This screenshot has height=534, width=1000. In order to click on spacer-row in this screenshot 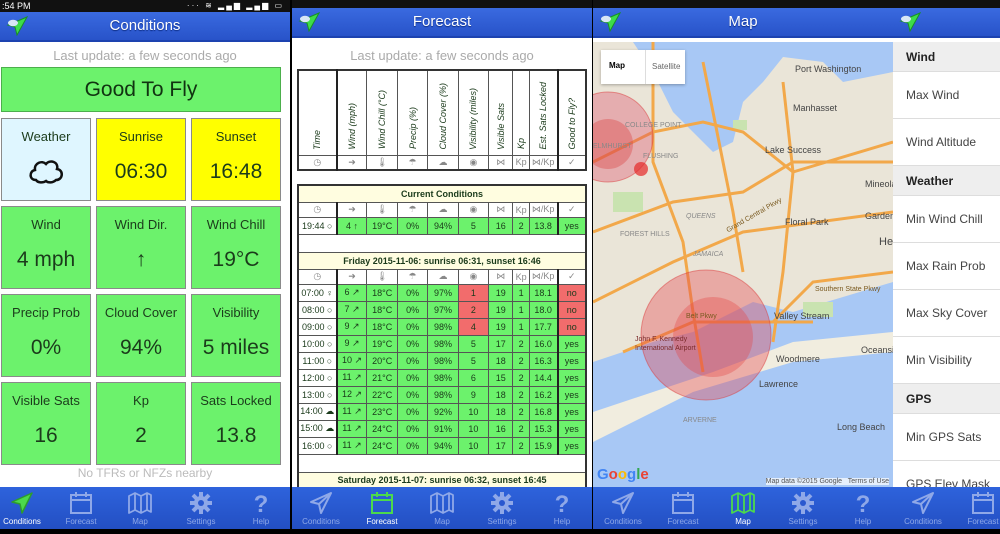, I will do `click(442, 463)`.